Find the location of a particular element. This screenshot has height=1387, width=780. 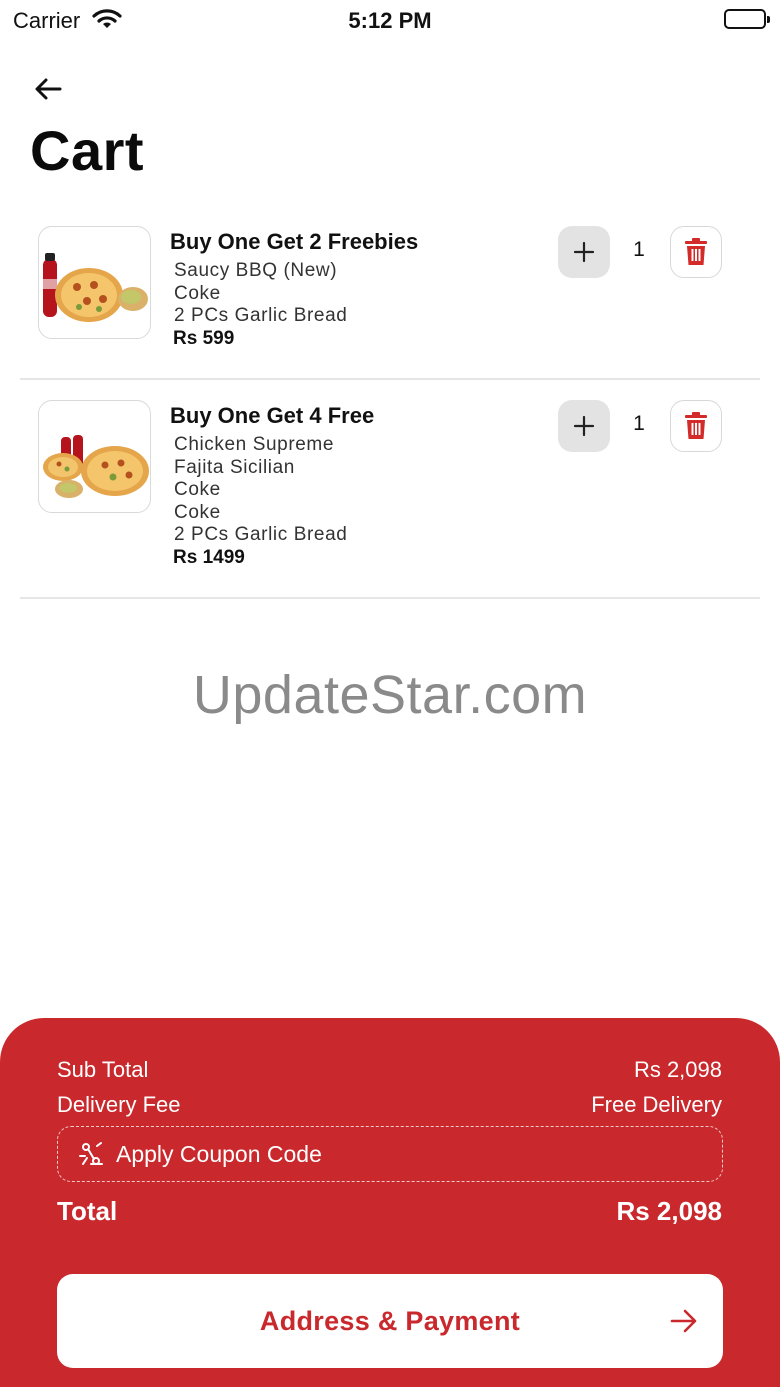

address-payment-button: Address & Payment is located at coordinates (390, 1321).